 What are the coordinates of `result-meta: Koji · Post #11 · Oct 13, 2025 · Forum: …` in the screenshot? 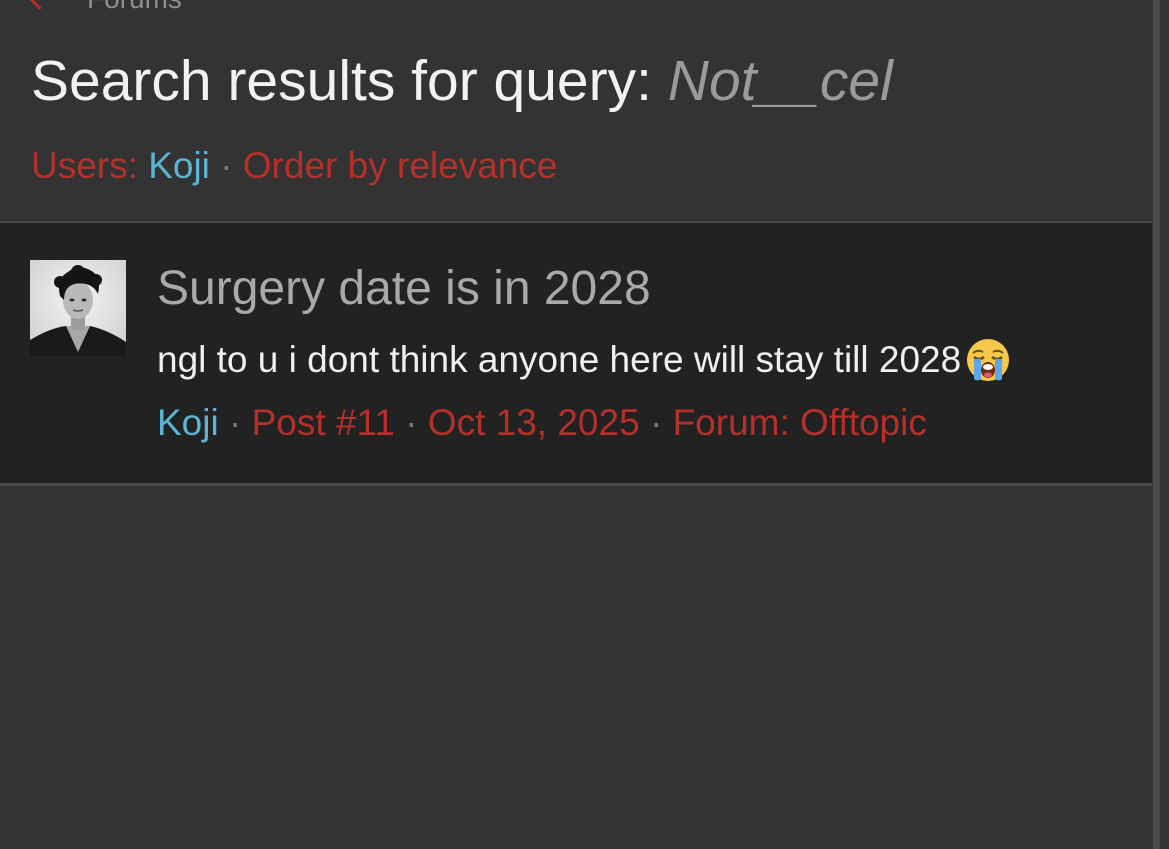 It's located at (542, 423).